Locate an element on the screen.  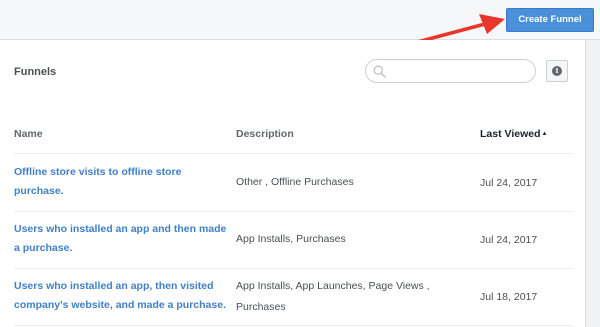
column-header-last-viewed: Last Viewed▲ is located at coordinates (513, 134).